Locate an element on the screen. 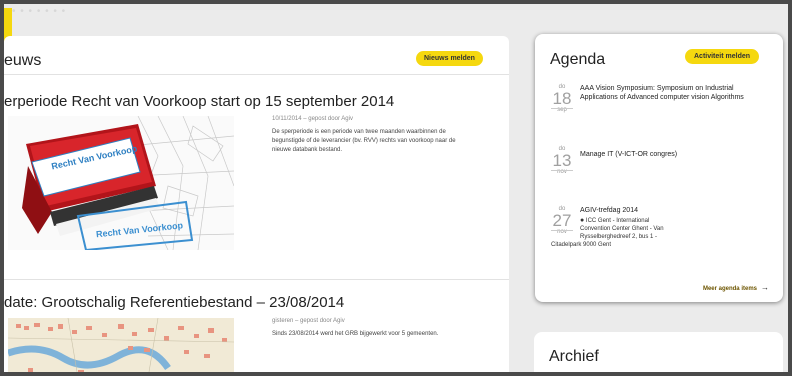 The image size is (792, 376). agenda-item: do 13 nov Manage IT (V-ICT-OR congres) is located at coordinates (663, 166).